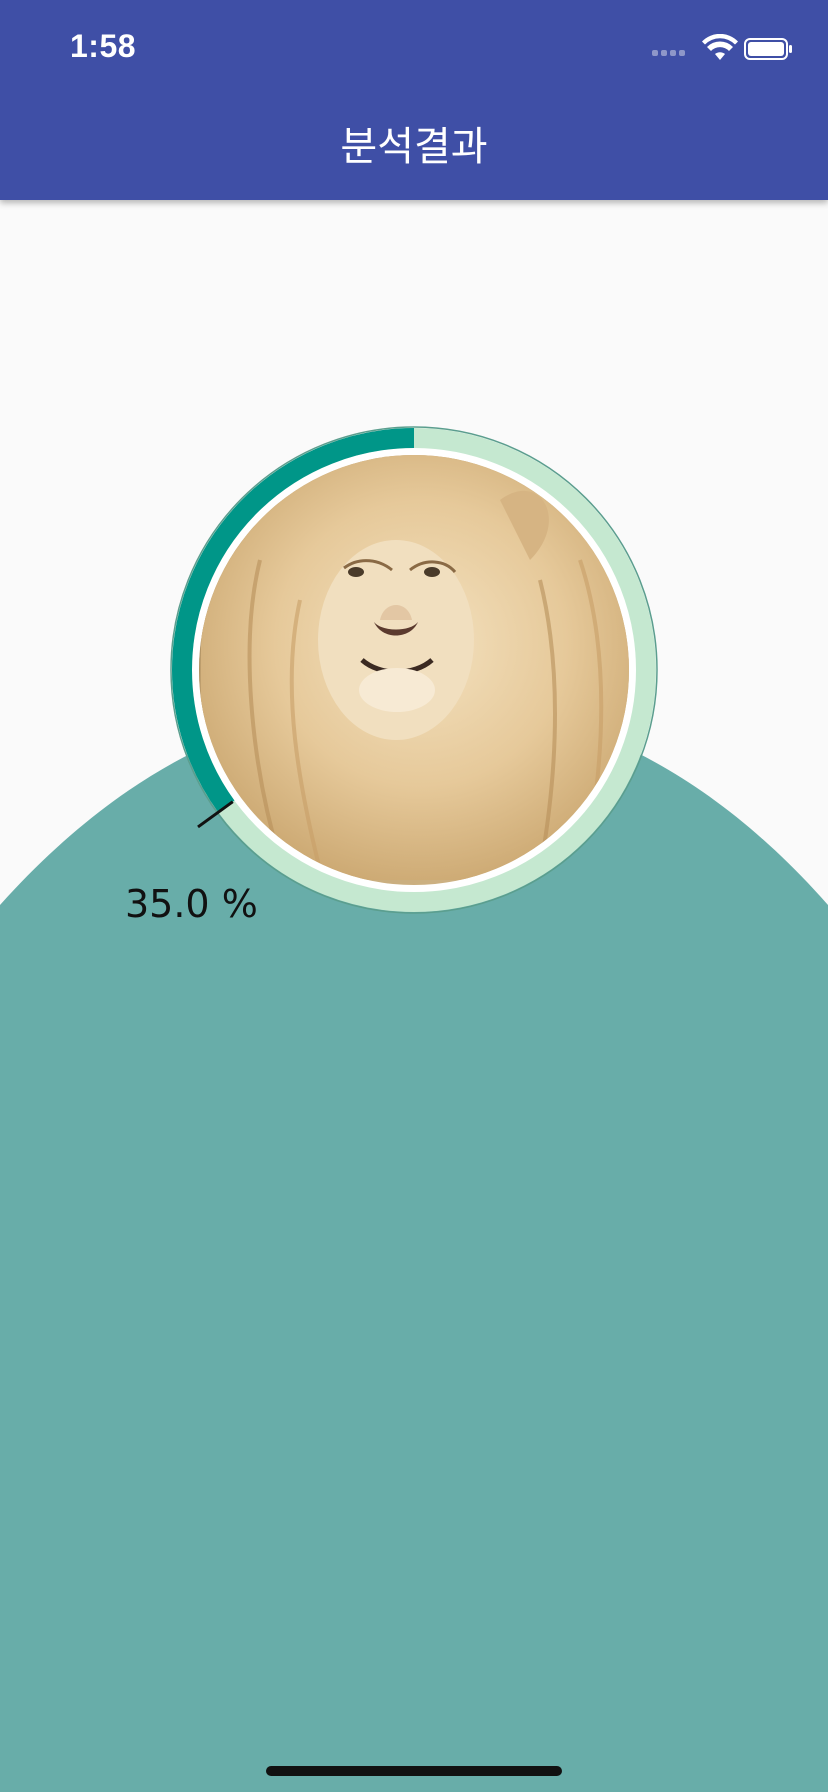  What do you see at coordinates (414, 100) in the screenshot?
I see `app-bar: 1:58 분석결과` at bounding box center [414, 100].